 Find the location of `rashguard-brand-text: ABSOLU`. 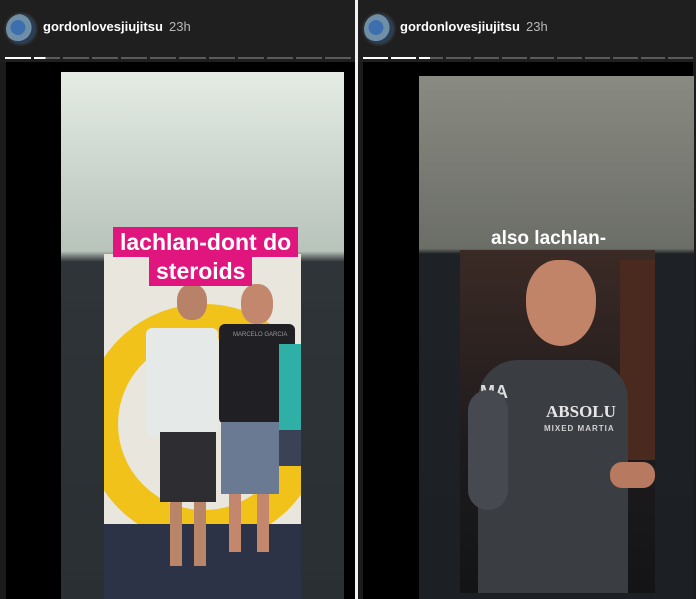

rashguard-brand-text: ABSOLU is located at coordinates (581, 411).